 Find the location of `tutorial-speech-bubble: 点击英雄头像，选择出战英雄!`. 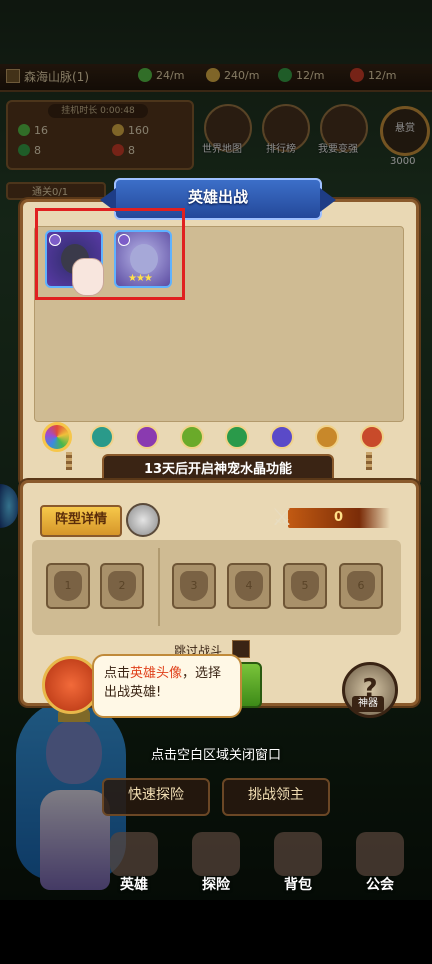

tutorial-speech-bubble: 点击英雄头像，选择出战英雄! is located at coordinates (167, 686).